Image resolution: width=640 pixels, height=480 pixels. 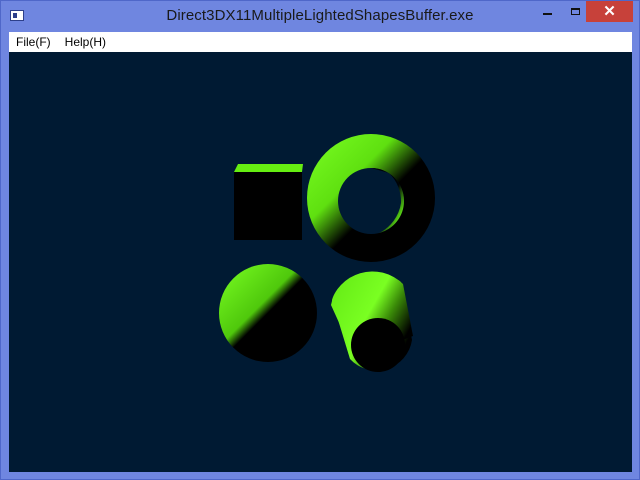 I want to click on close-button: ✕, so click(x=609, y=11).